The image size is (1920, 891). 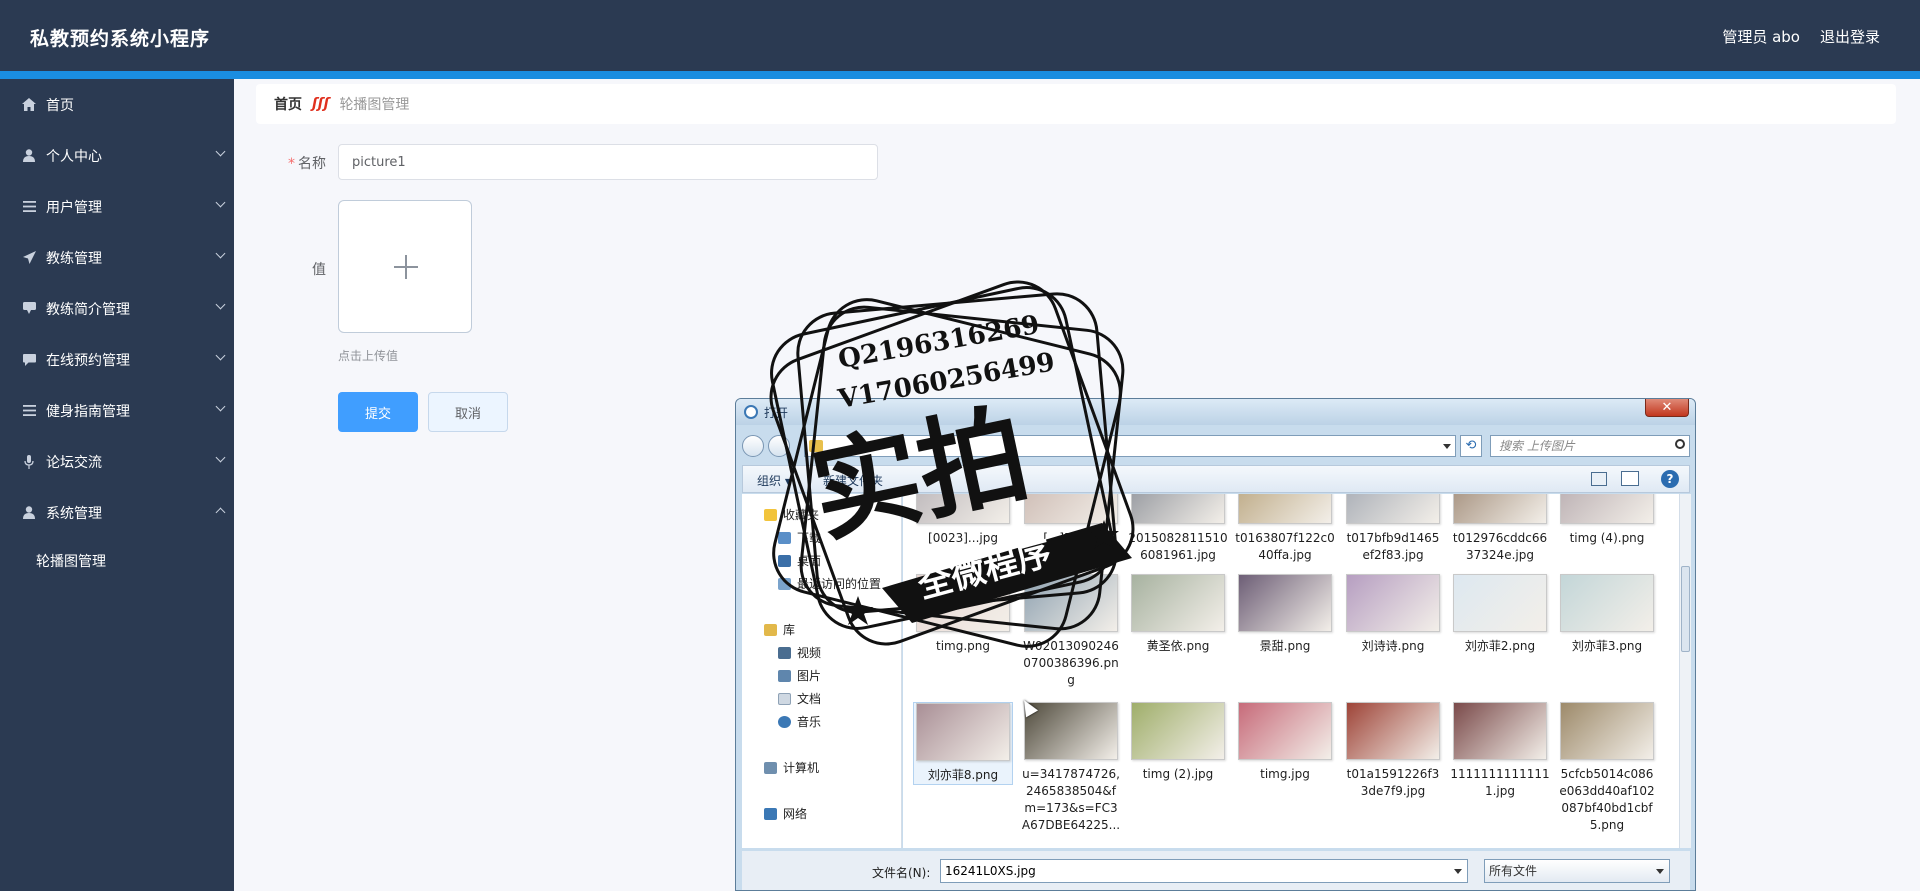 What do you see at coordinates (901, 873) in the screenshot?
I see `filename-label: 文件名(N):` at bounding box center [901, 873].